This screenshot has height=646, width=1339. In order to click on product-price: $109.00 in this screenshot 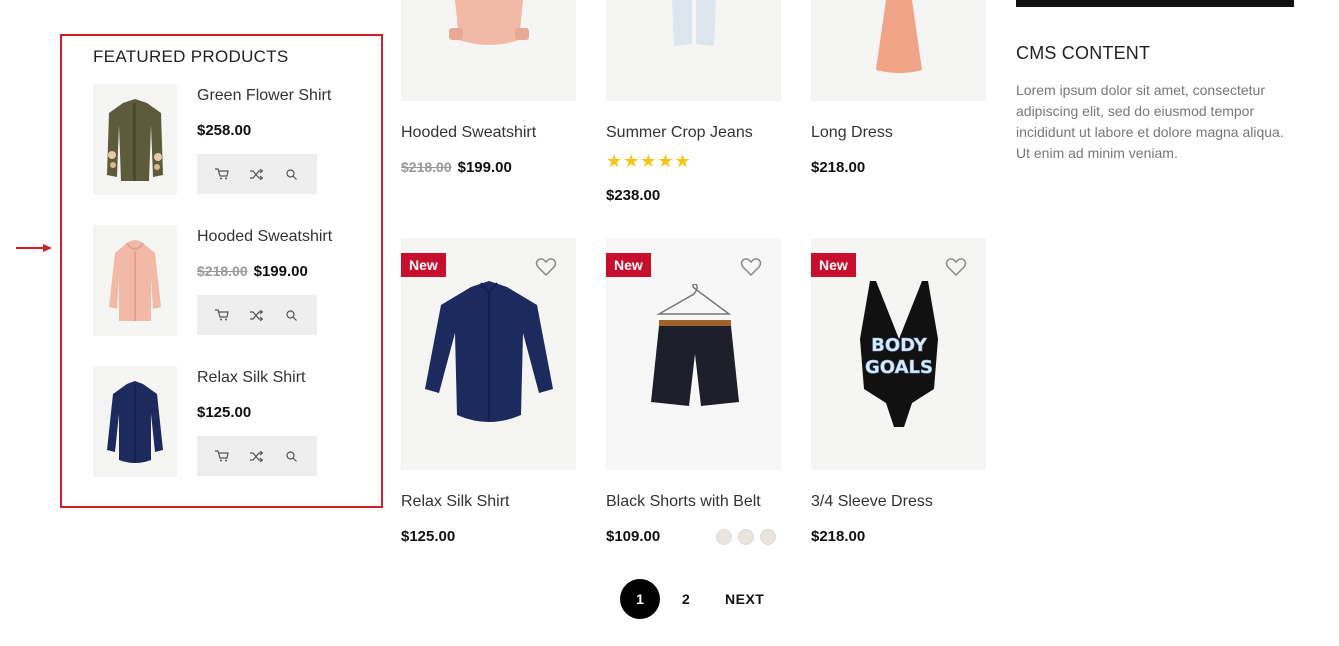, I will do `click(633, 536)`.